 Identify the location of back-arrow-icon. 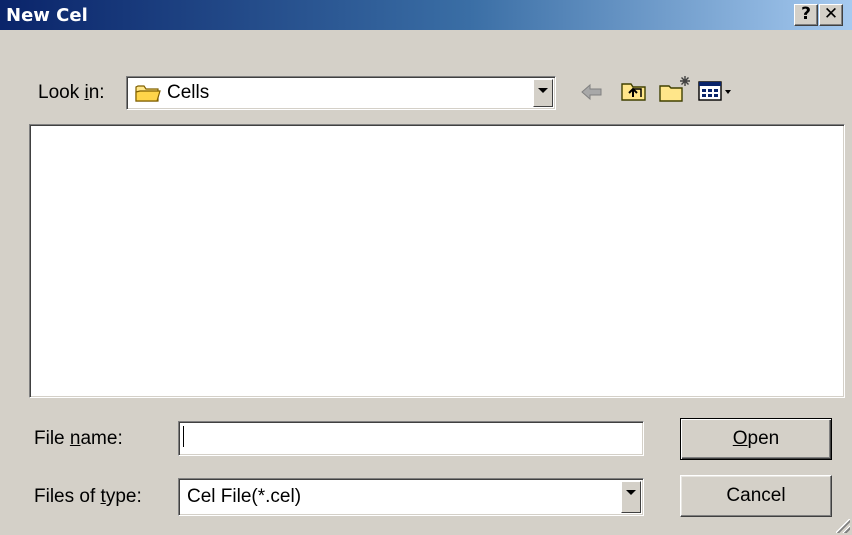
(592, 95).